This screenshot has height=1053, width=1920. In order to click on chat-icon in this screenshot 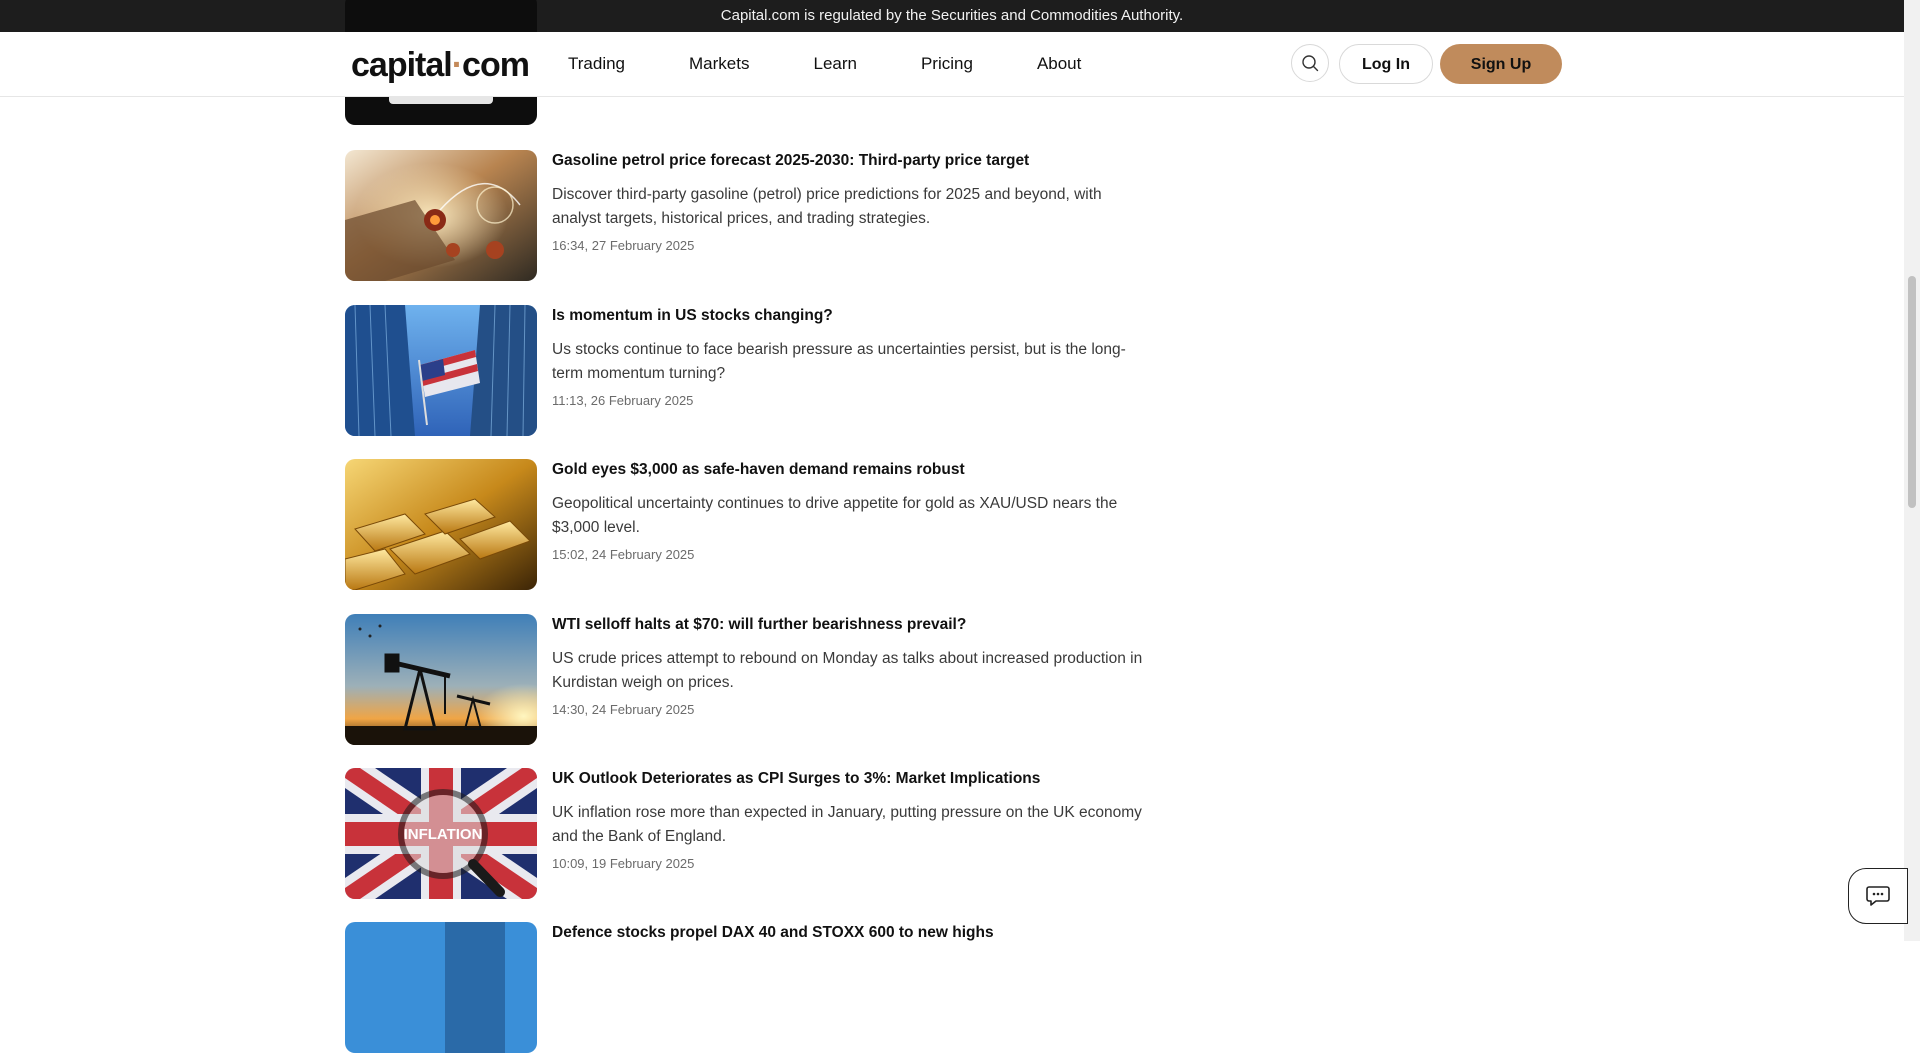, I will do `click(1878, 896)`.